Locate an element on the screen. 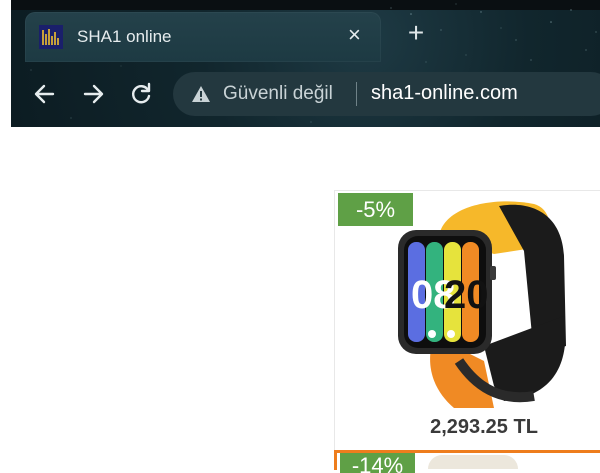  discount-badge: -14% is located at coordinates (377, 463).